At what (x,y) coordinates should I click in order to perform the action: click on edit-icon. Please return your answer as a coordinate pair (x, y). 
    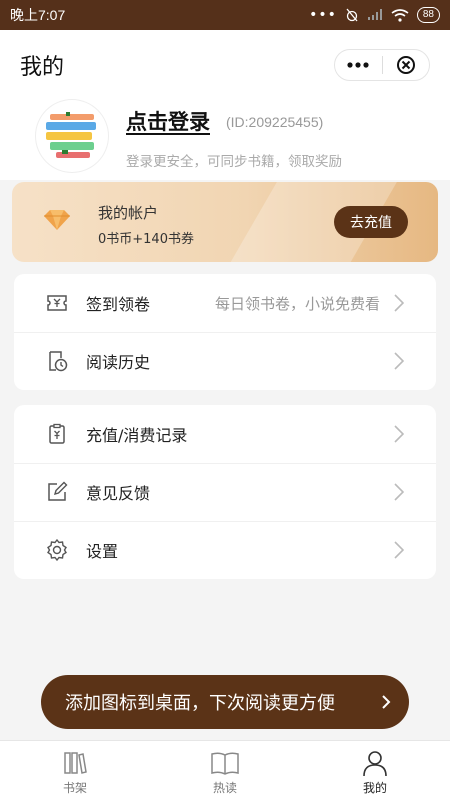
    Looking at the image, I should click on (57, 492).